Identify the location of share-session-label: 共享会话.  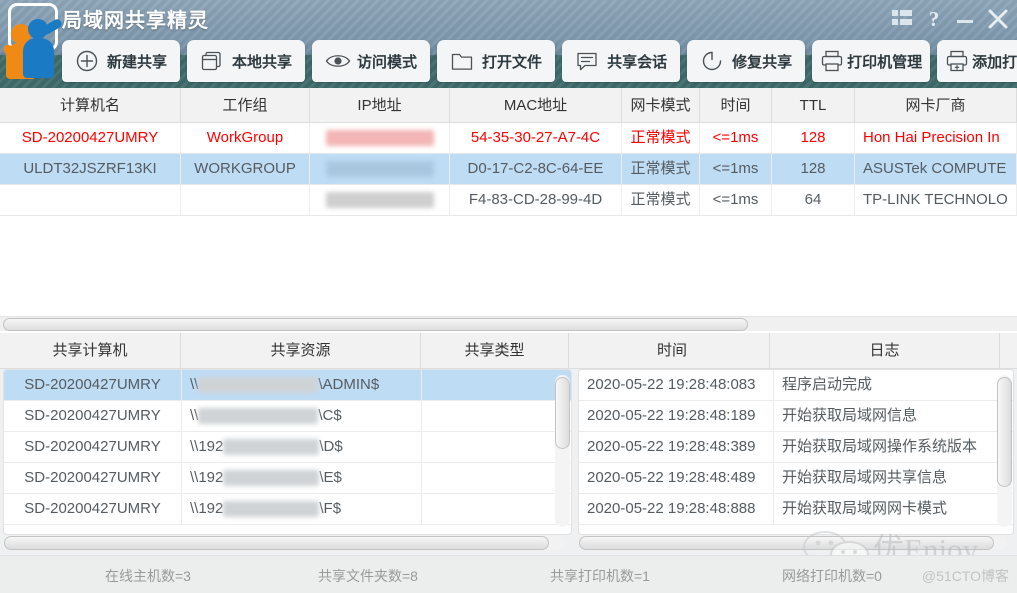
(637, 62).